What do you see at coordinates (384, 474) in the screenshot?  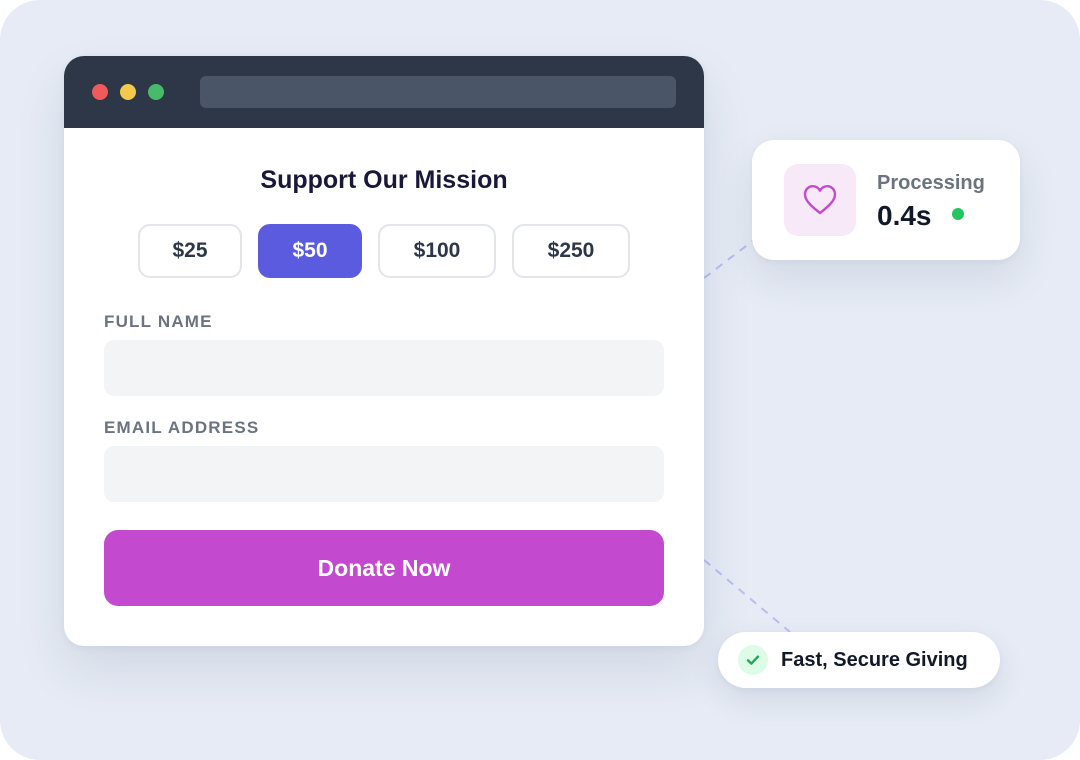 I see `email-input` at bounding box center [384, 474].